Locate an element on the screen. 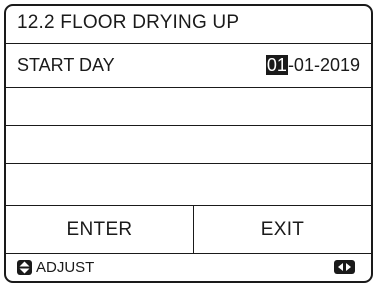  page-title: 12.2 FLOOR DRYING UP is located at coordinates (128, 22).